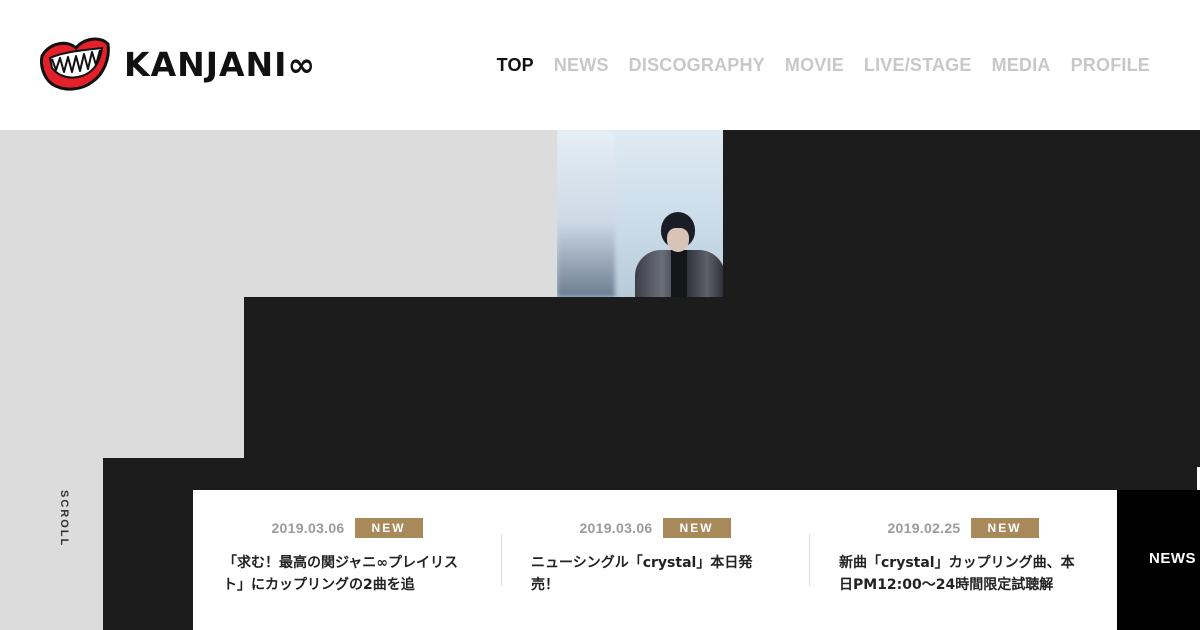 Image resolution: width=1200 pixels, height=630 pixels. I want to click on brand-name: KANJANI∞, so click(220, 64).